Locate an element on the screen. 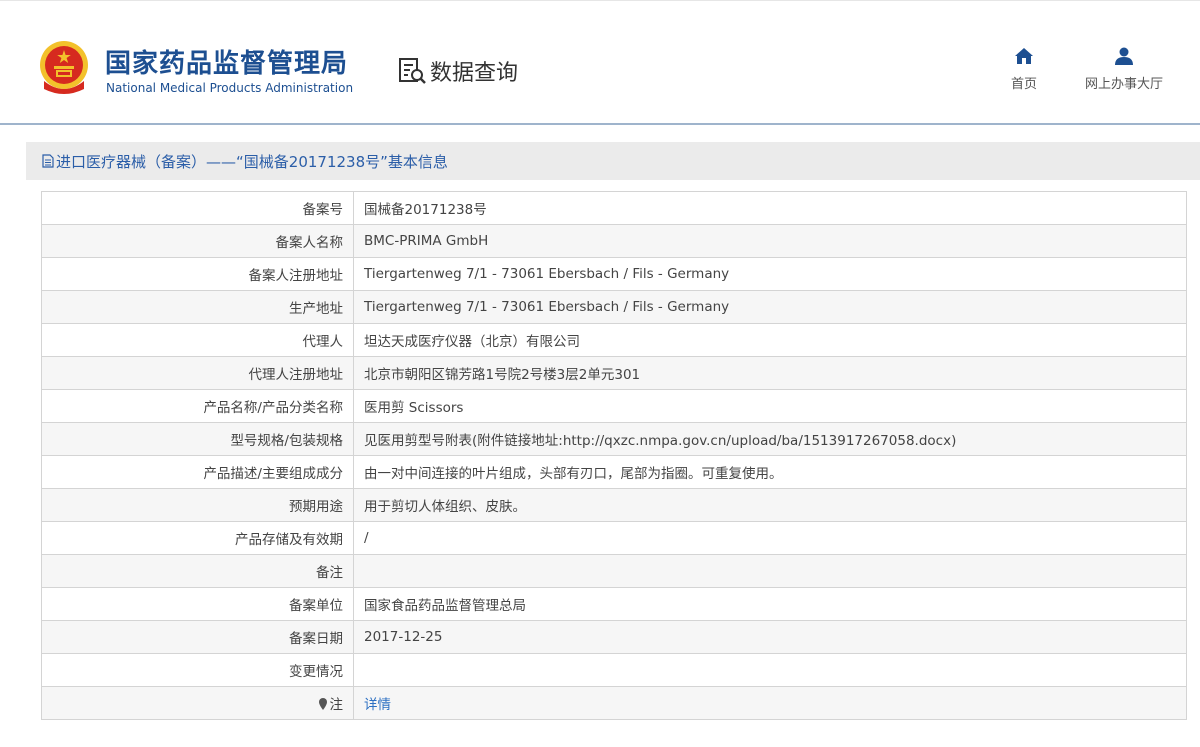  table-row: 备案号 国械备20171238号 is located at coordinates (614, 208).